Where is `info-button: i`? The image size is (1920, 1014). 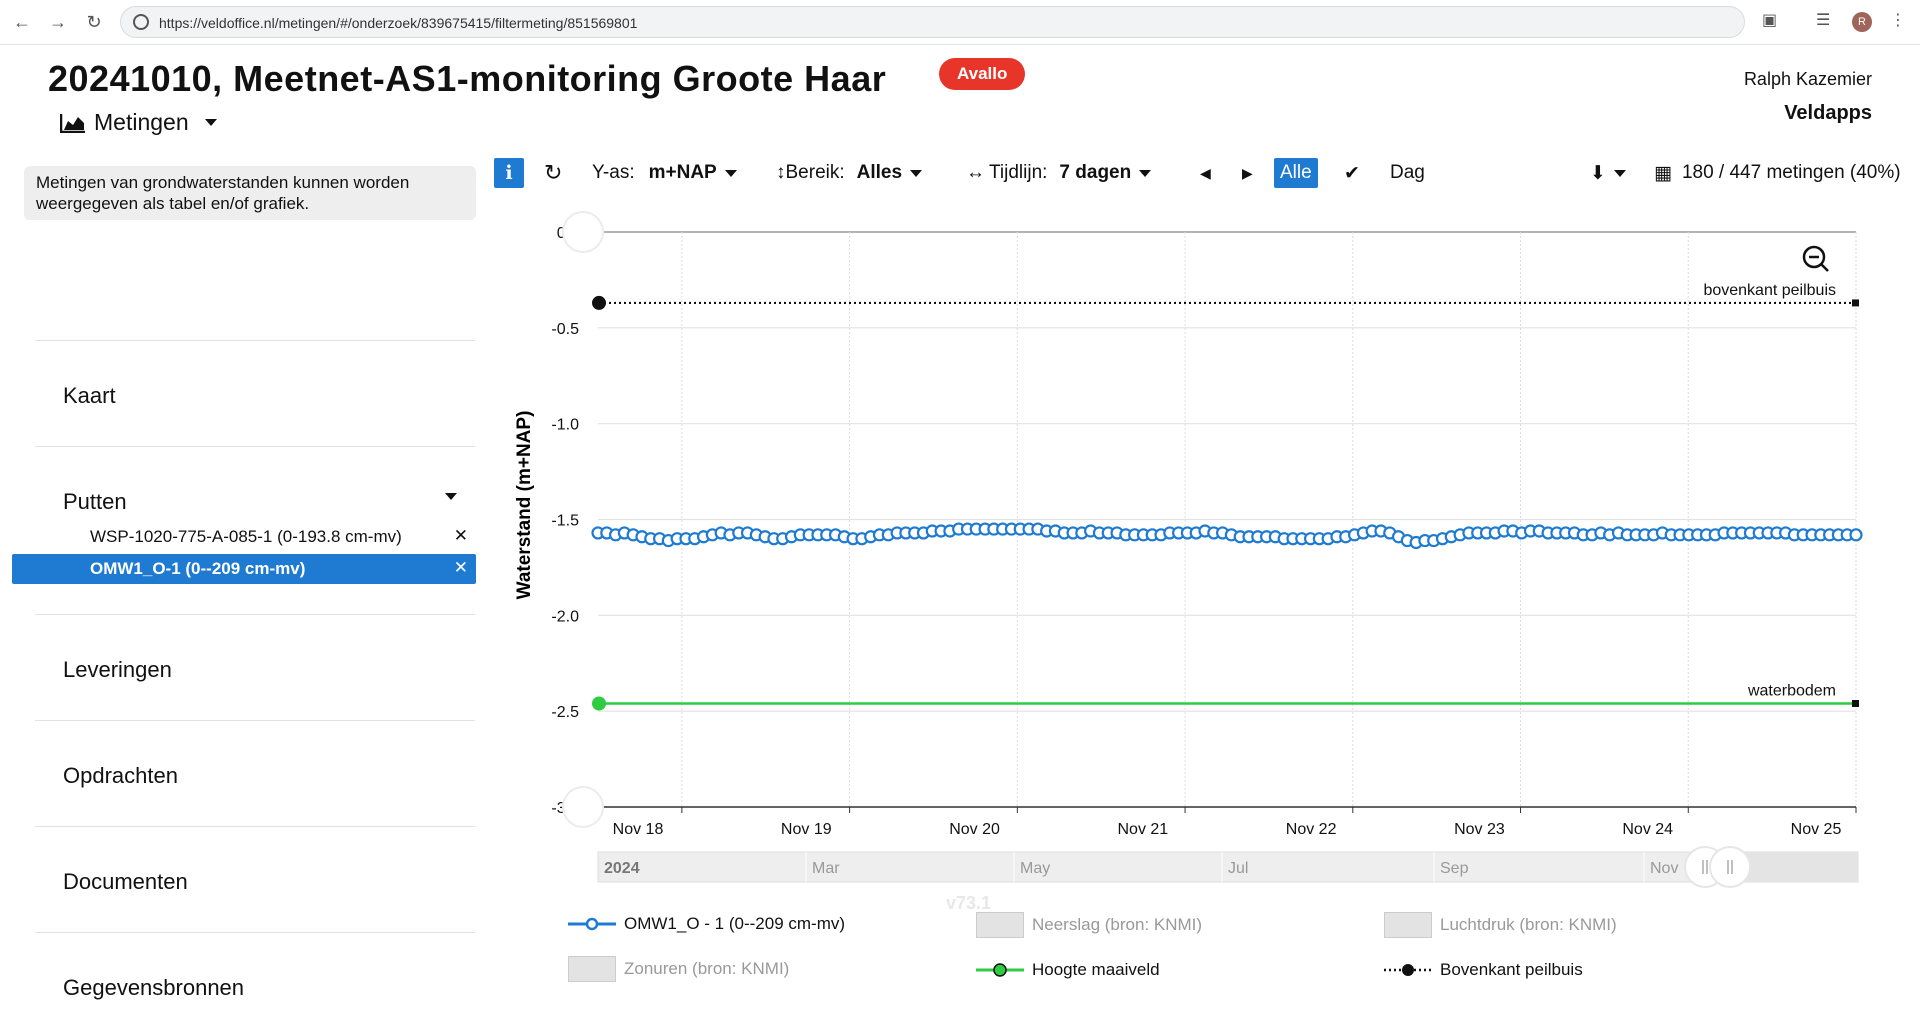
info-button: i is located at coordinates (509, 173).